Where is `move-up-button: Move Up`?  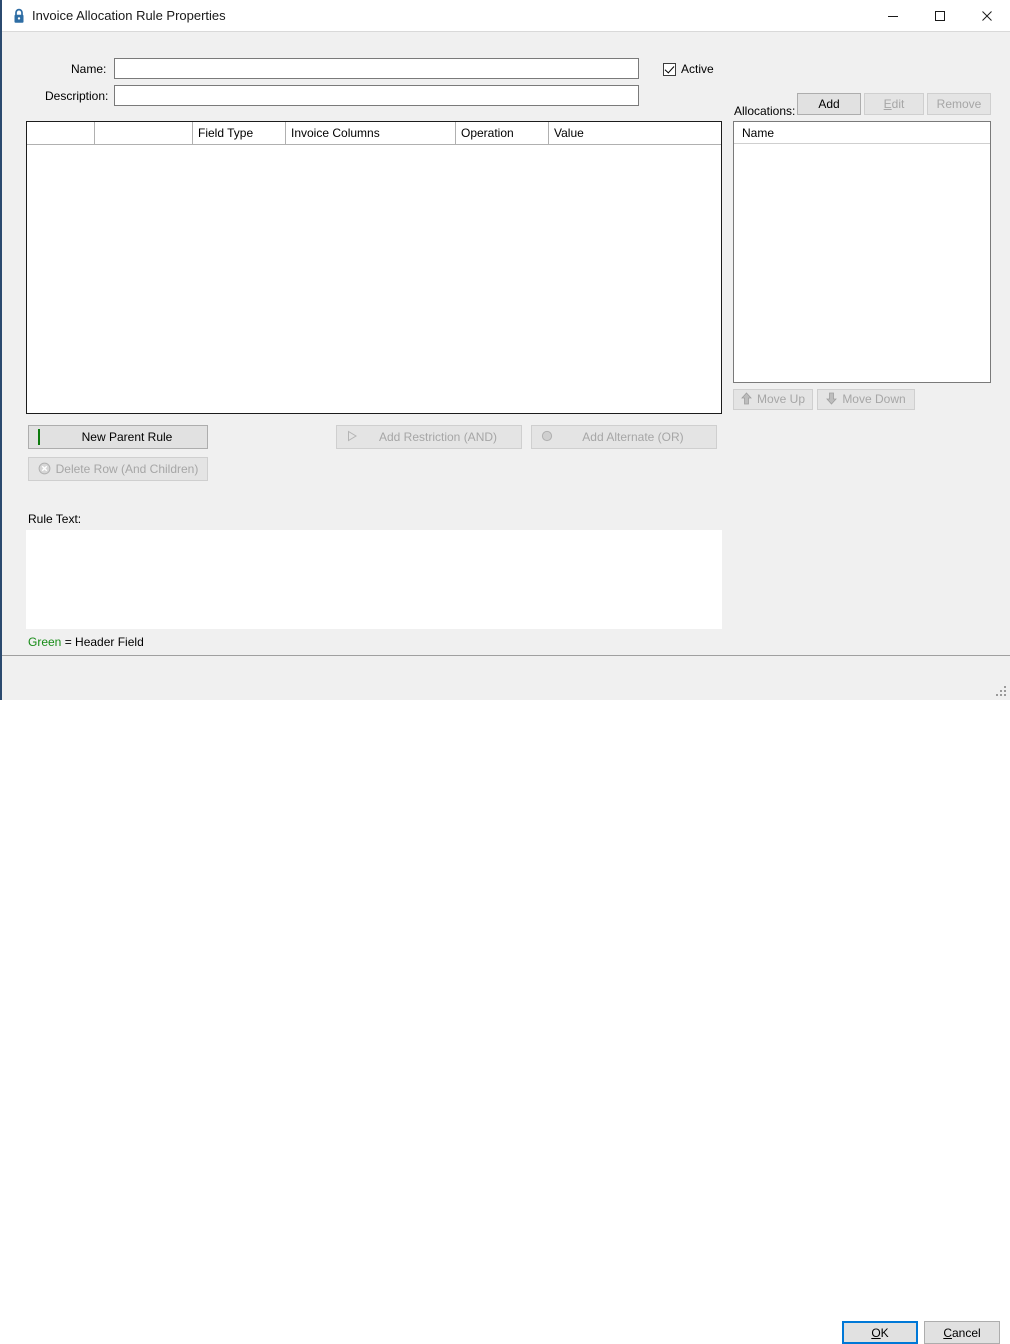 move-up-button: Move Up is located at coordinates (773, 399).